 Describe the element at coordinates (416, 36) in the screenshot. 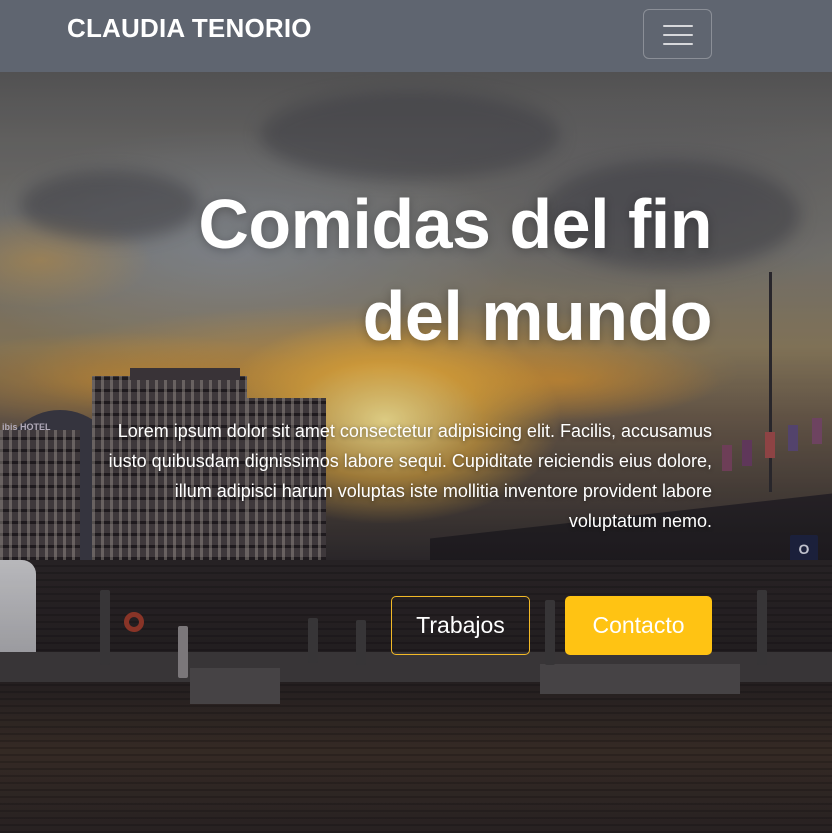

I see `navbar: CLAUDIA TENORIO` at that location.